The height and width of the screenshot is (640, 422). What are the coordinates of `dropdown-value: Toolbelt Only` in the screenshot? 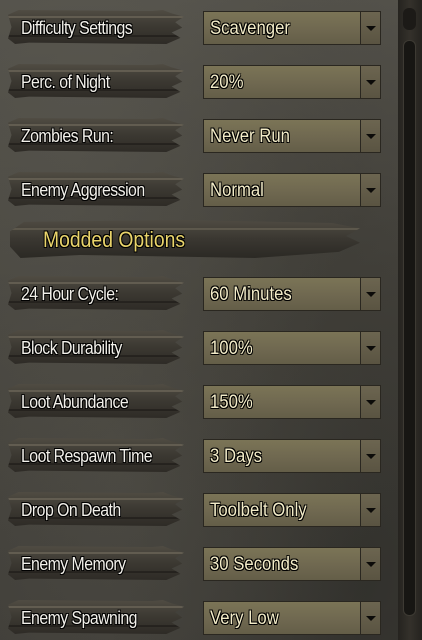 It's located at (258, 510).